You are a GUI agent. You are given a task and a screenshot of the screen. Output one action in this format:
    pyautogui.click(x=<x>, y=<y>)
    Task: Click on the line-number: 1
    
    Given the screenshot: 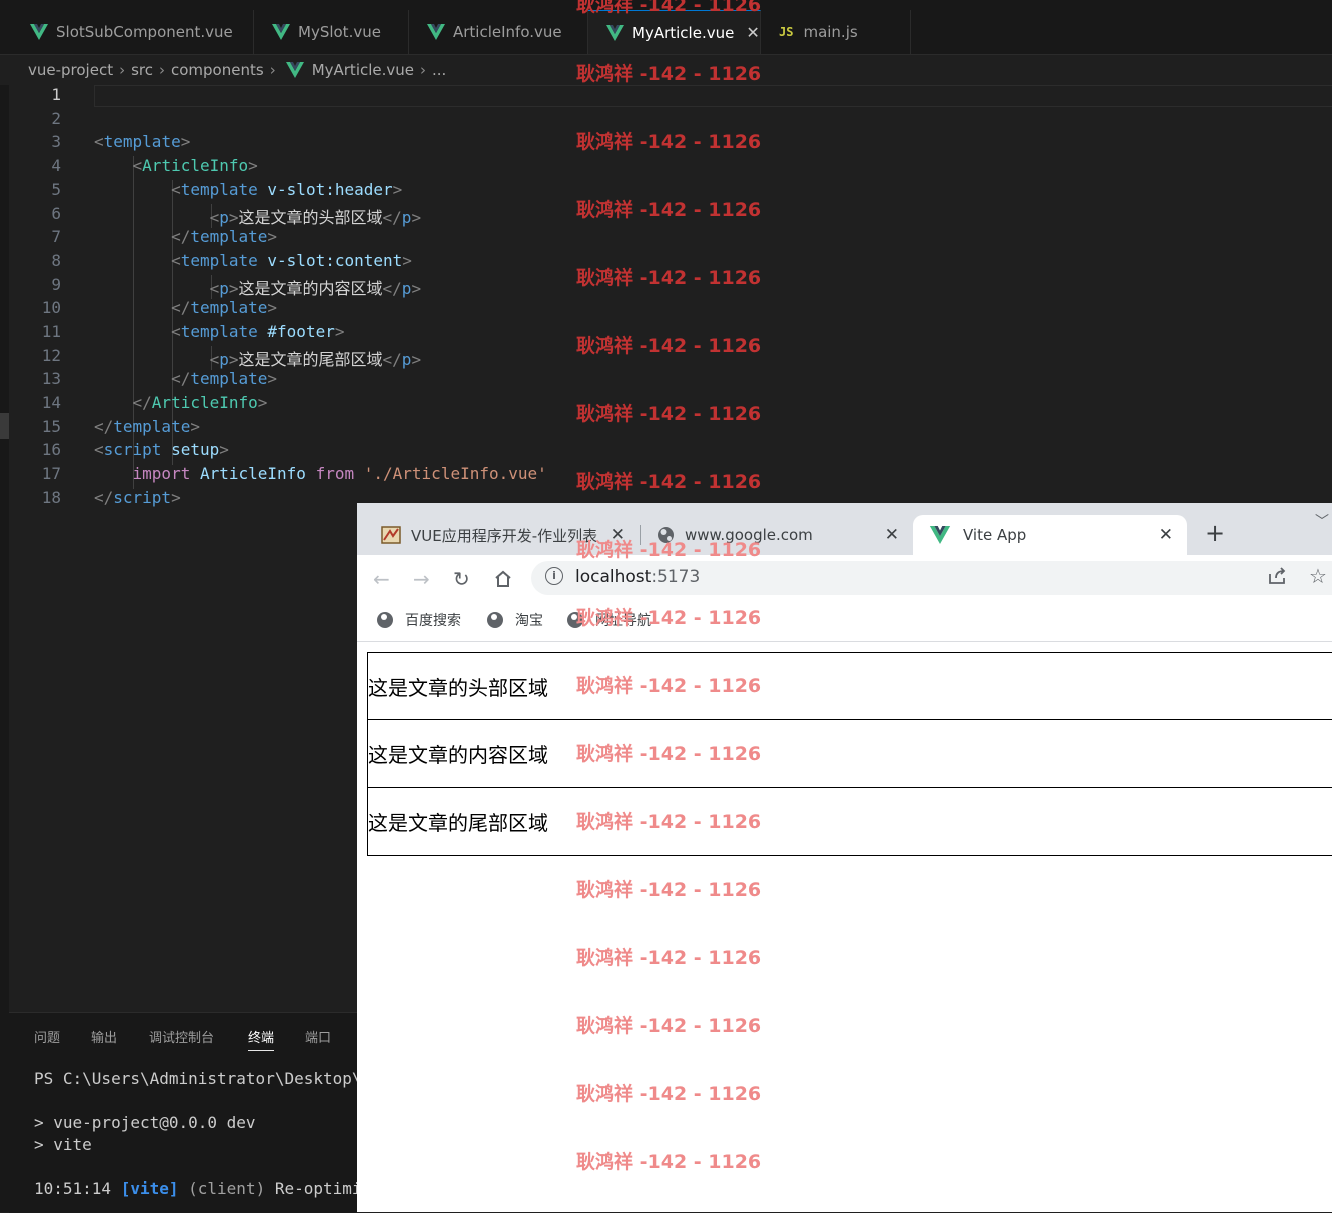 What is the action you would take?
    pyautogui.click(x=56, y=94)
    